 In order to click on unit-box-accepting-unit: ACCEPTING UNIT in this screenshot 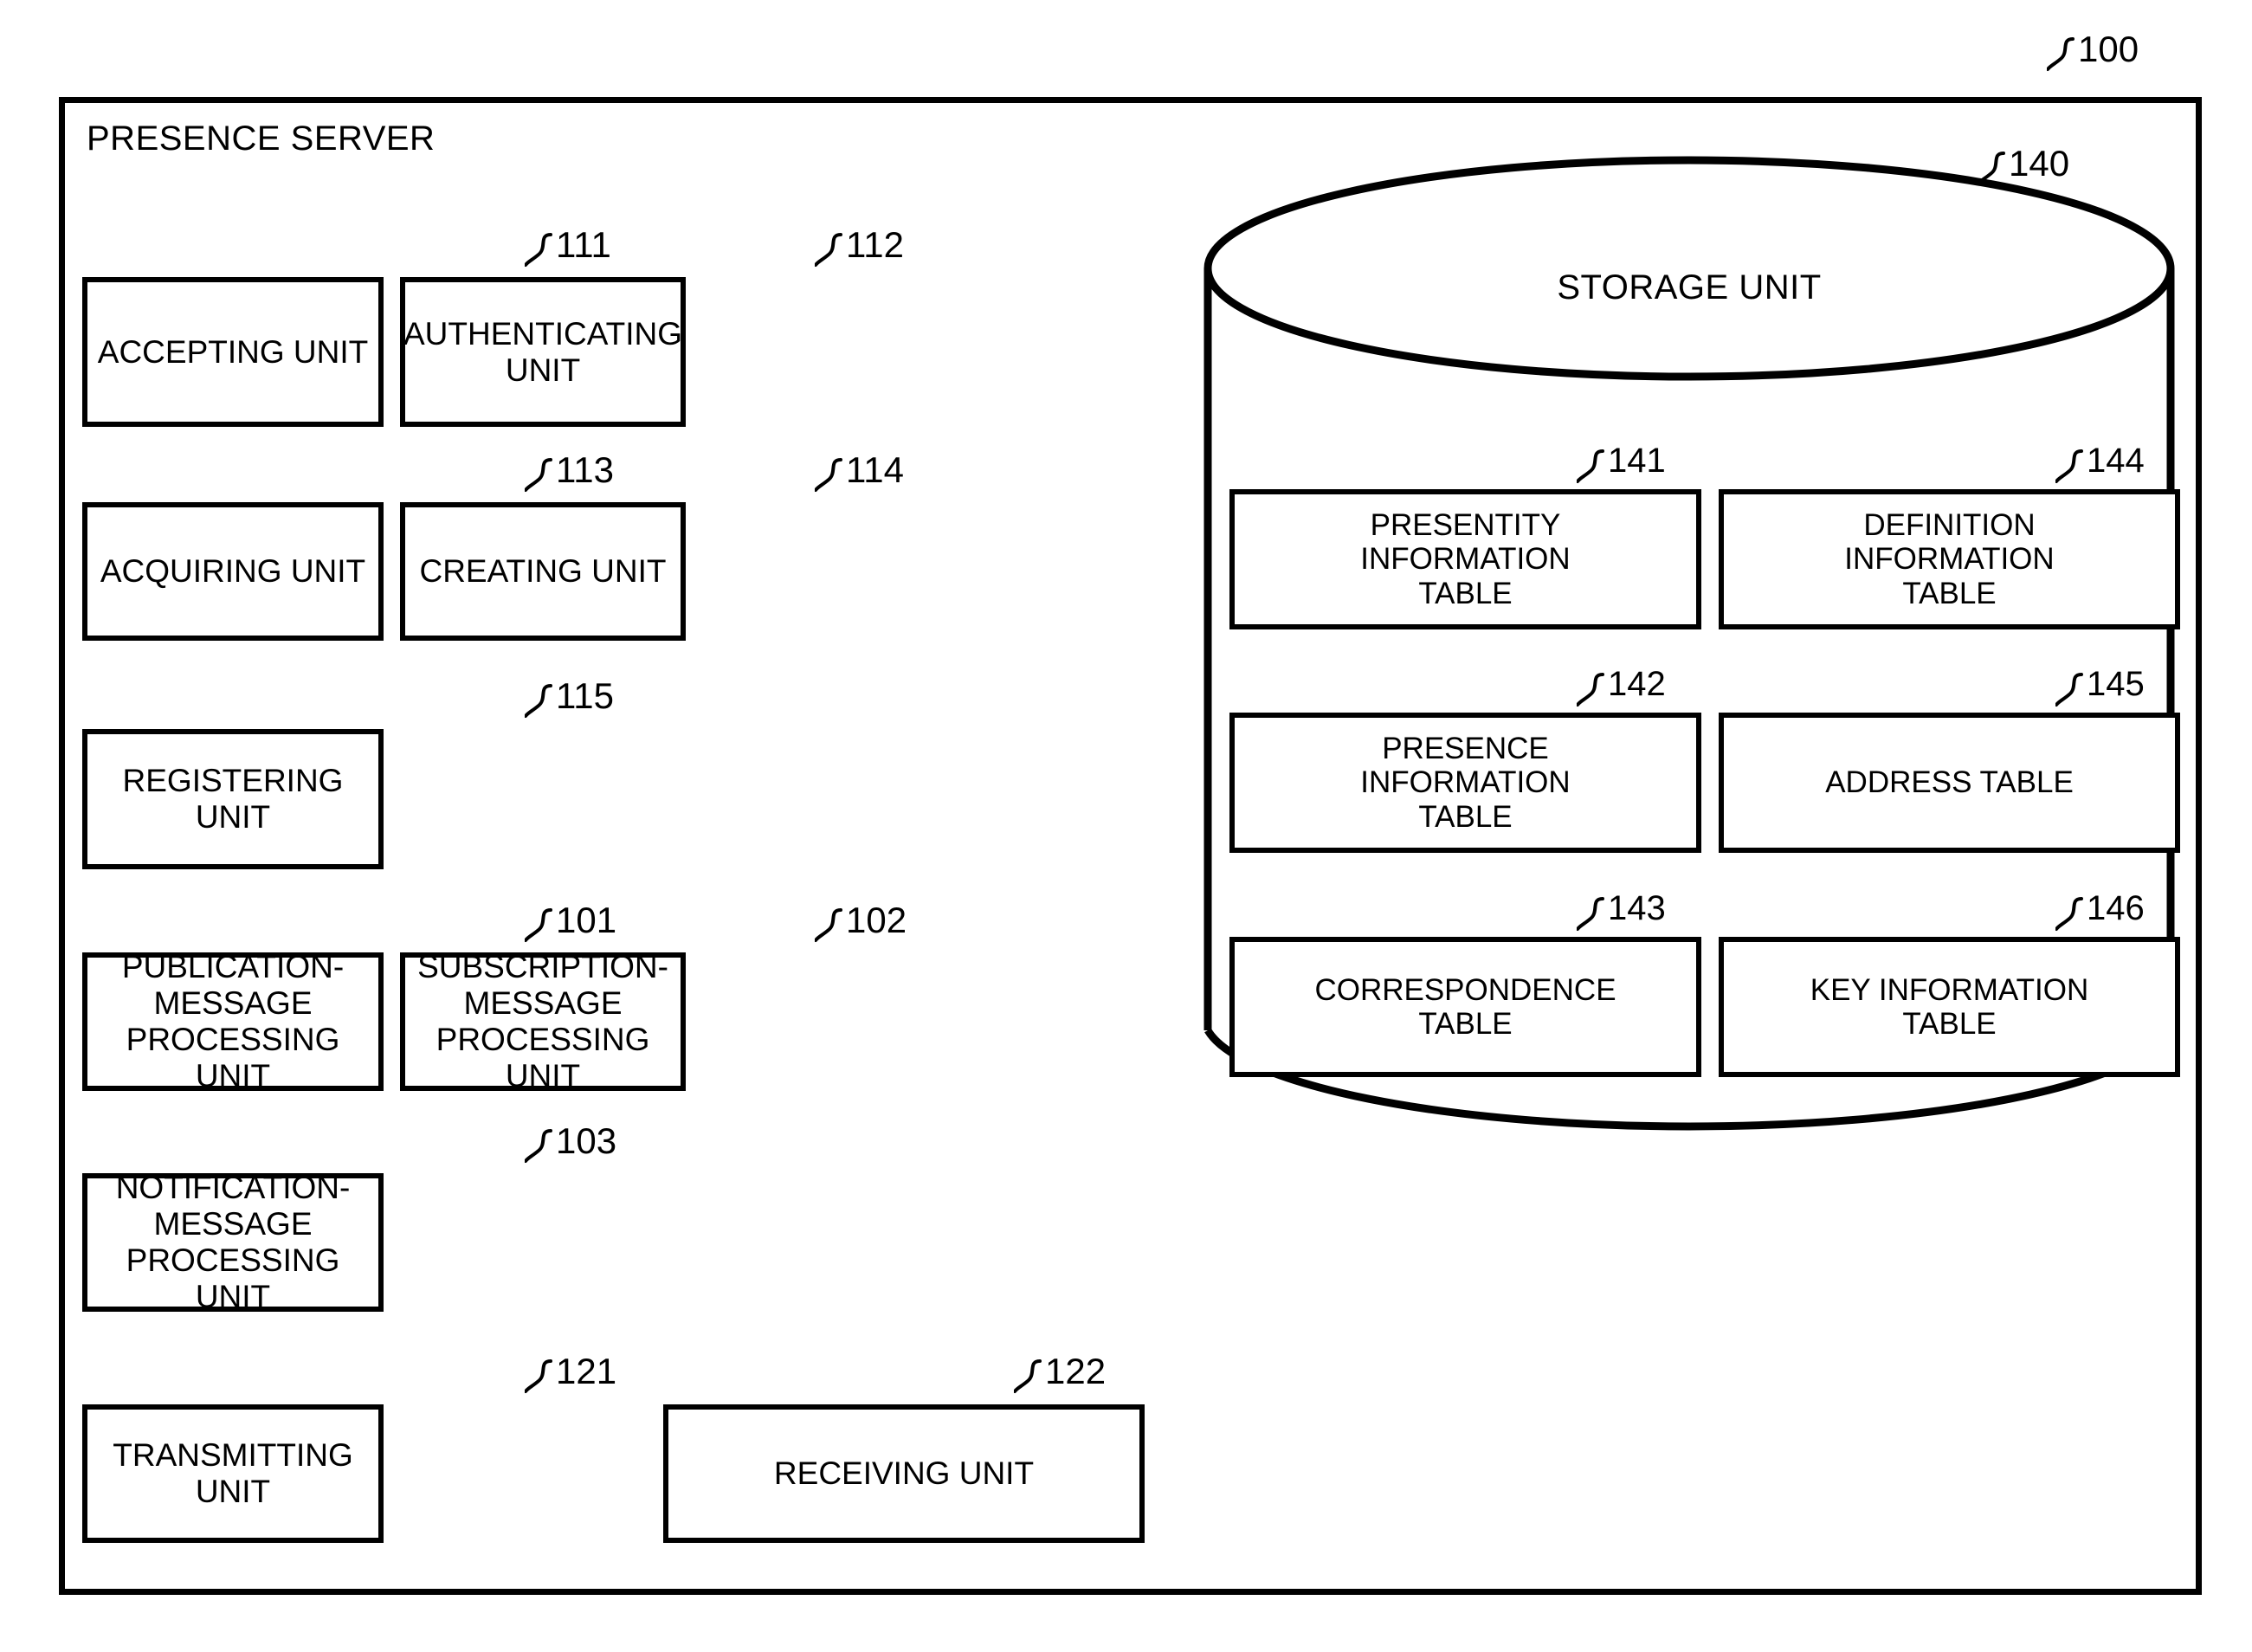, I will do `click(233, 352)`.